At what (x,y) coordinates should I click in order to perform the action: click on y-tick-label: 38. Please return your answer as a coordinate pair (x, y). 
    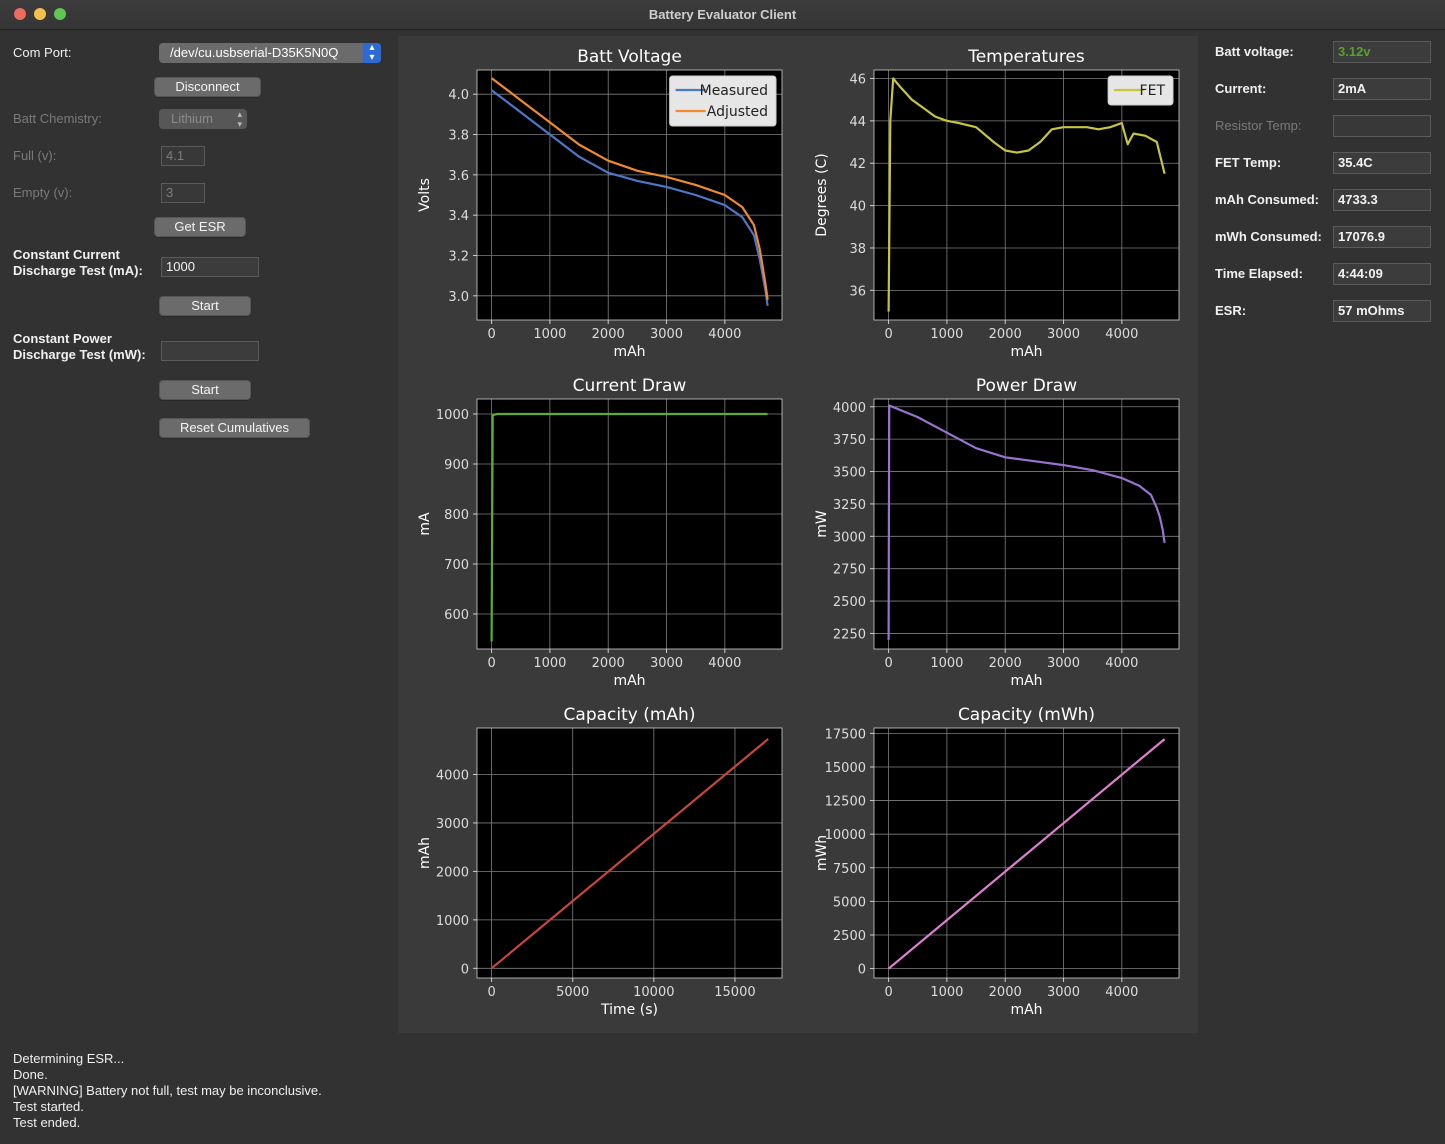
    Looking at the image, I should click on (857, 249).